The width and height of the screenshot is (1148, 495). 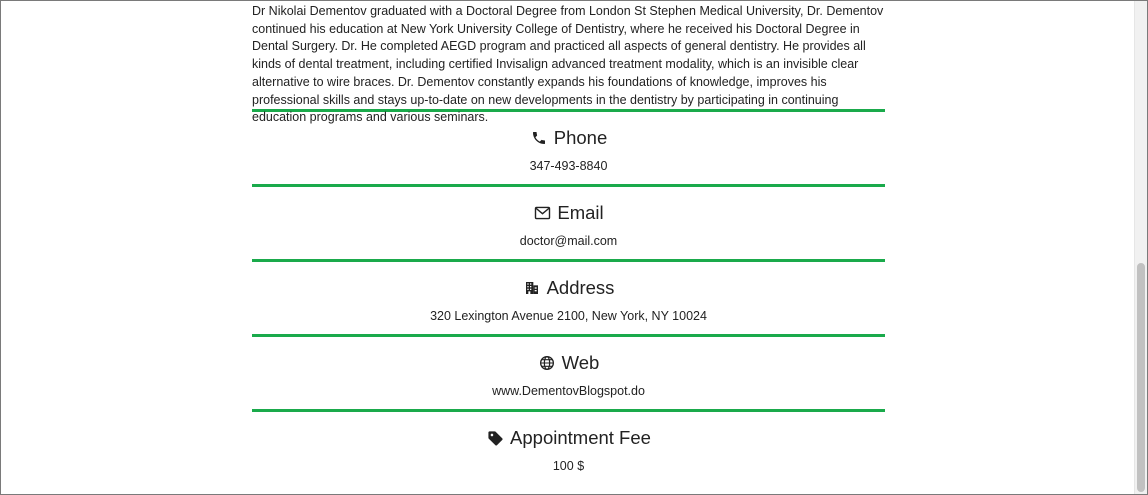 What do you see at coordinates (568, 166) in the screenshot?
I see `phone-value: 347-493-8840` at bounding box center [568, 166].